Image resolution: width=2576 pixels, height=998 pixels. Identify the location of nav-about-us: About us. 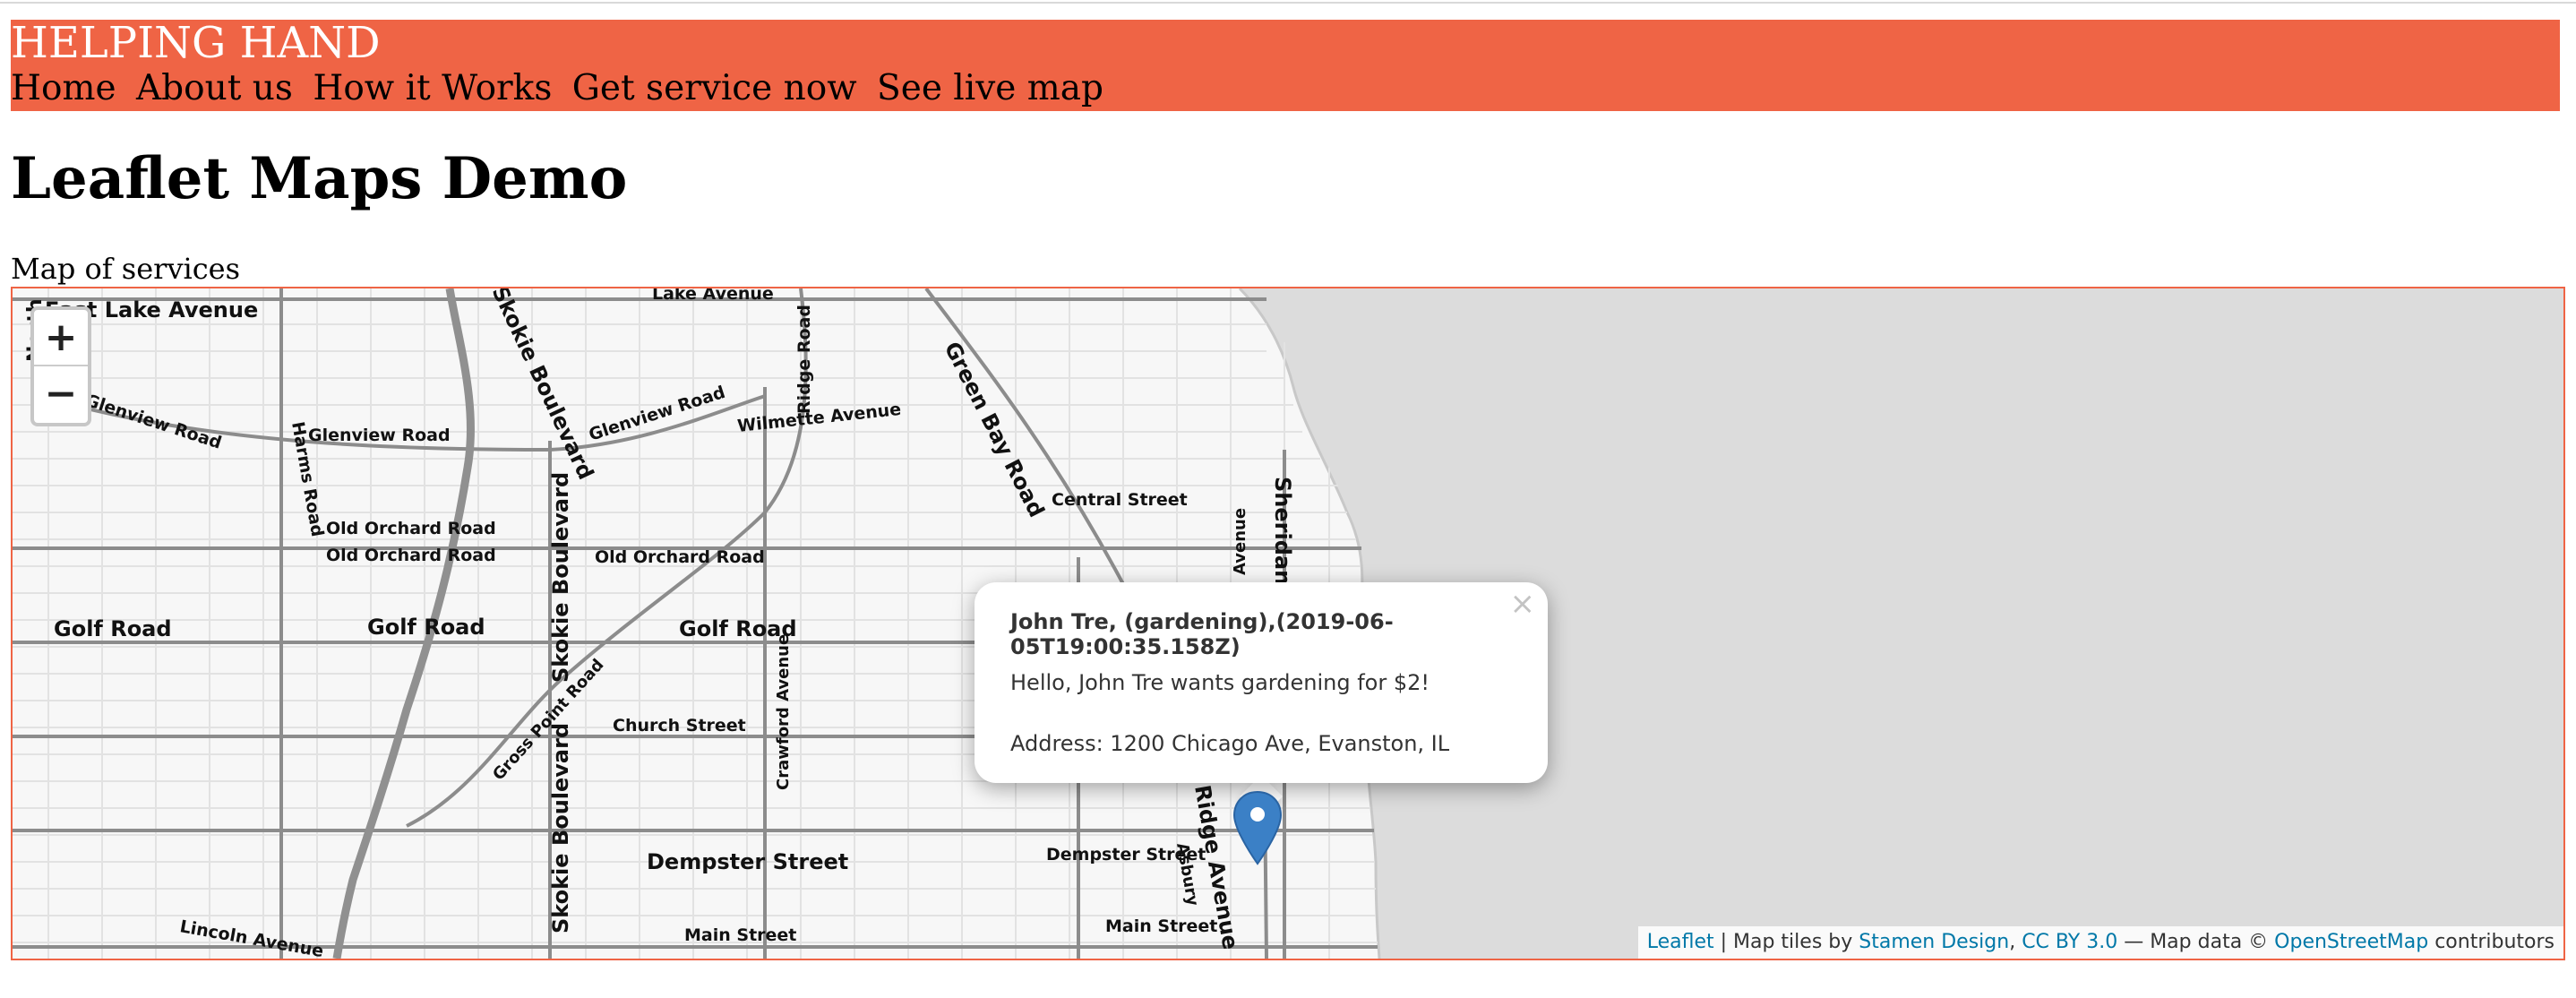
(214, 88).